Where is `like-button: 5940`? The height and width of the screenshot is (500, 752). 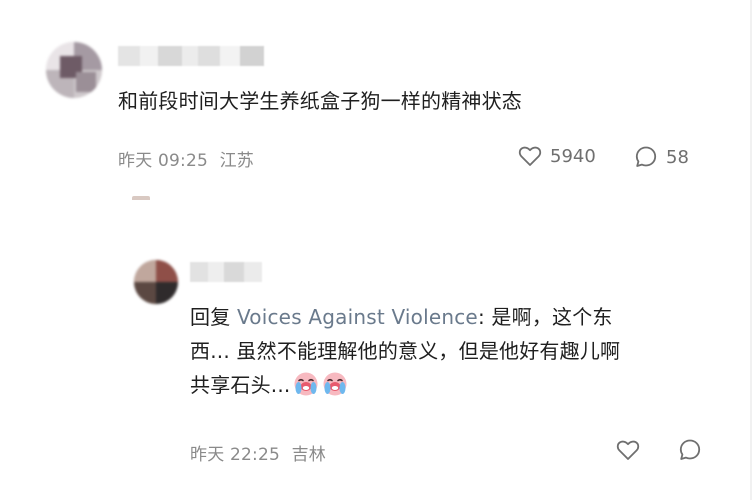 like-button: 5940 is located at coordinates (557, 156).